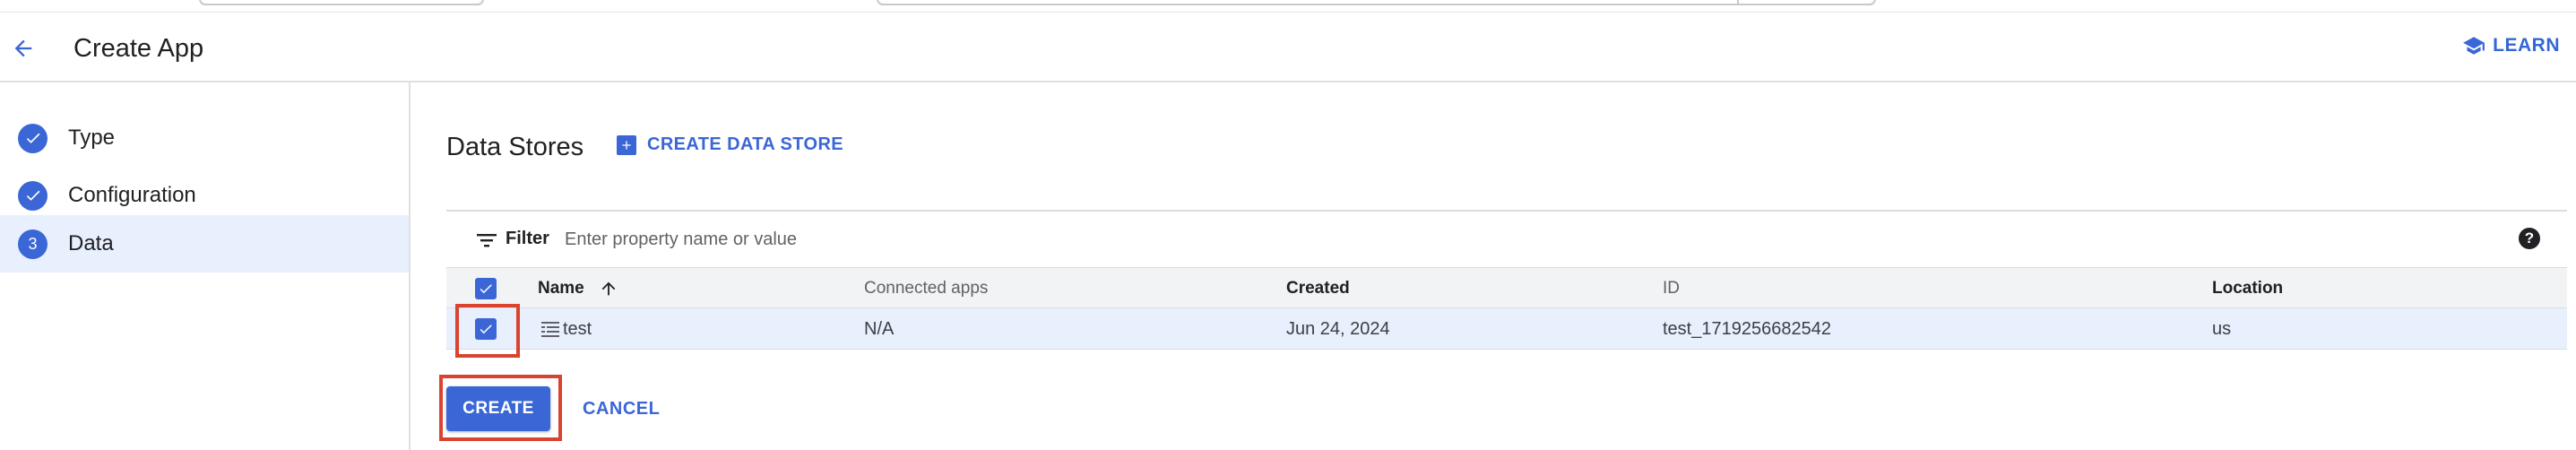 This screenshot has height=450, width=2576. What do you see at coordinates (550, 329) in the screenshot?
I see `data-store-icon` at bounding box center [550, 329].